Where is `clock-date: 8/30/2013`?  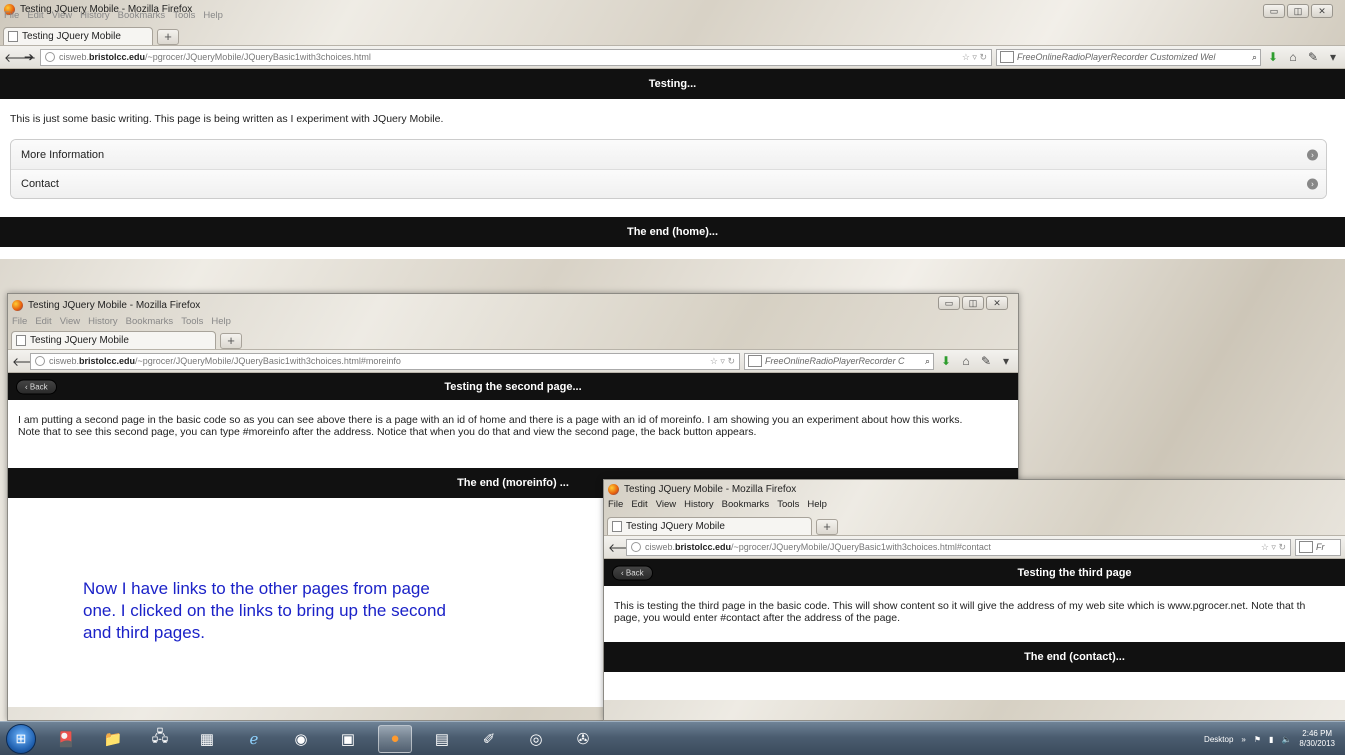 clock-date: 8/30/2013 is located at coordinates (1317, 743).